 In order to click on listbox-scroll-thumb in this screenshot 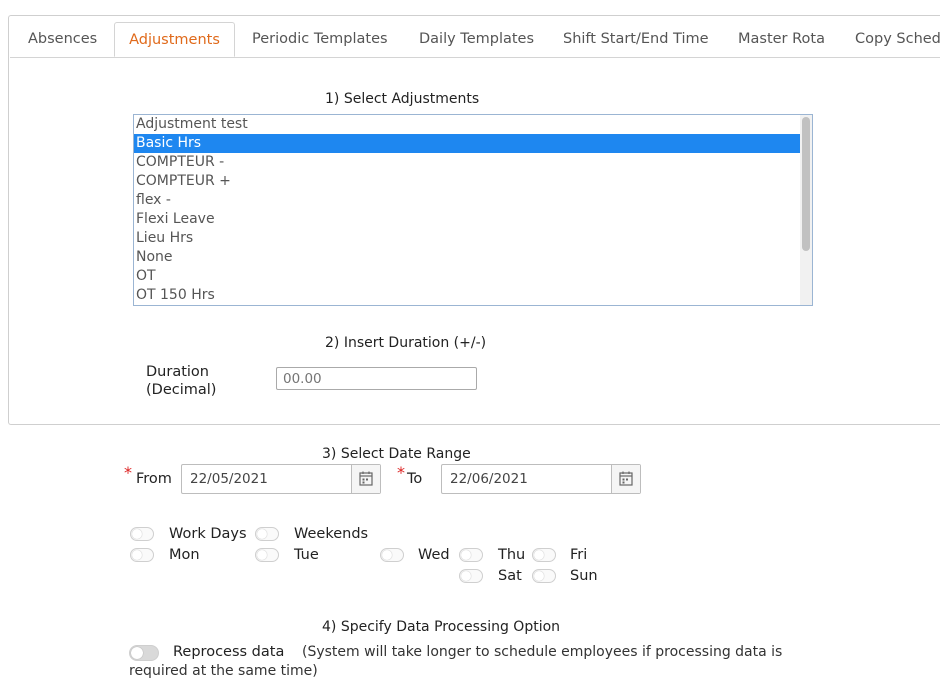, I will do `click(806, 184)`.